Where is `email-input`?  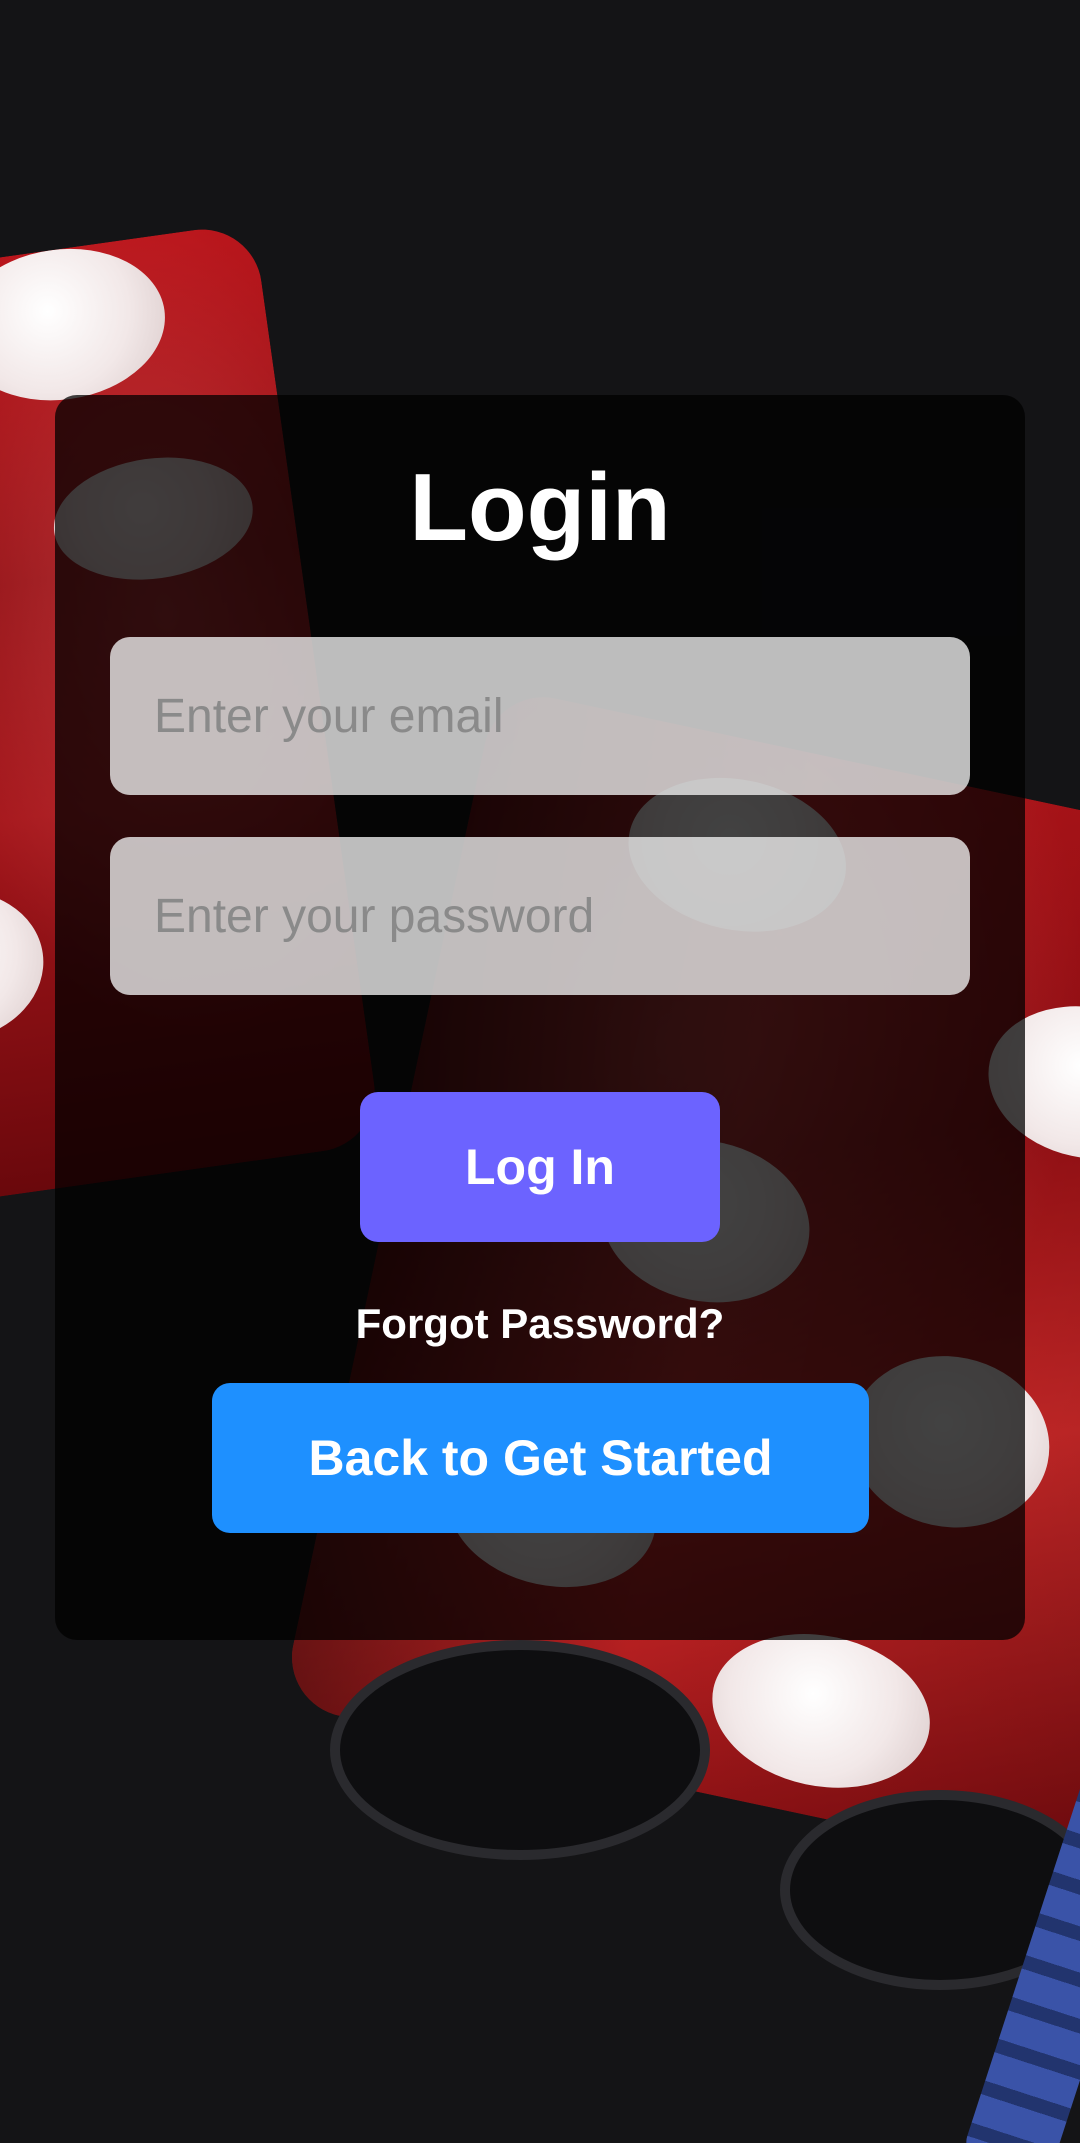
email-input is located at coordinates (561, 716).